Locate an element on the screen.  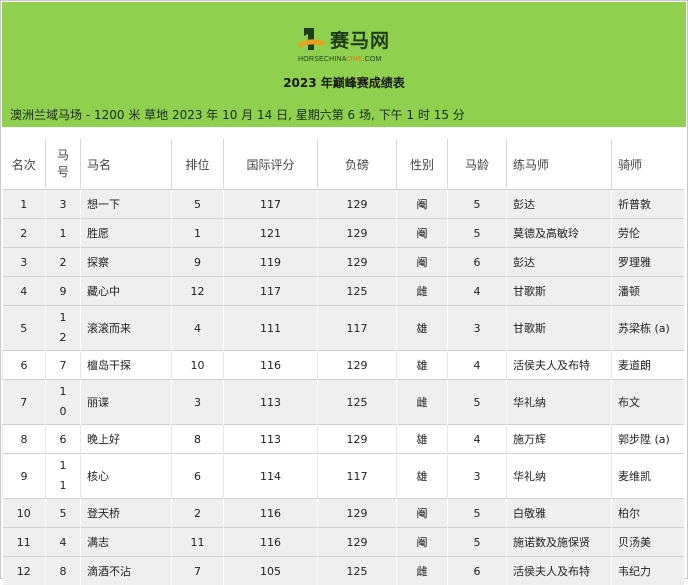
cell-jockey: 潘顿 is located at coordinates (648, 291).